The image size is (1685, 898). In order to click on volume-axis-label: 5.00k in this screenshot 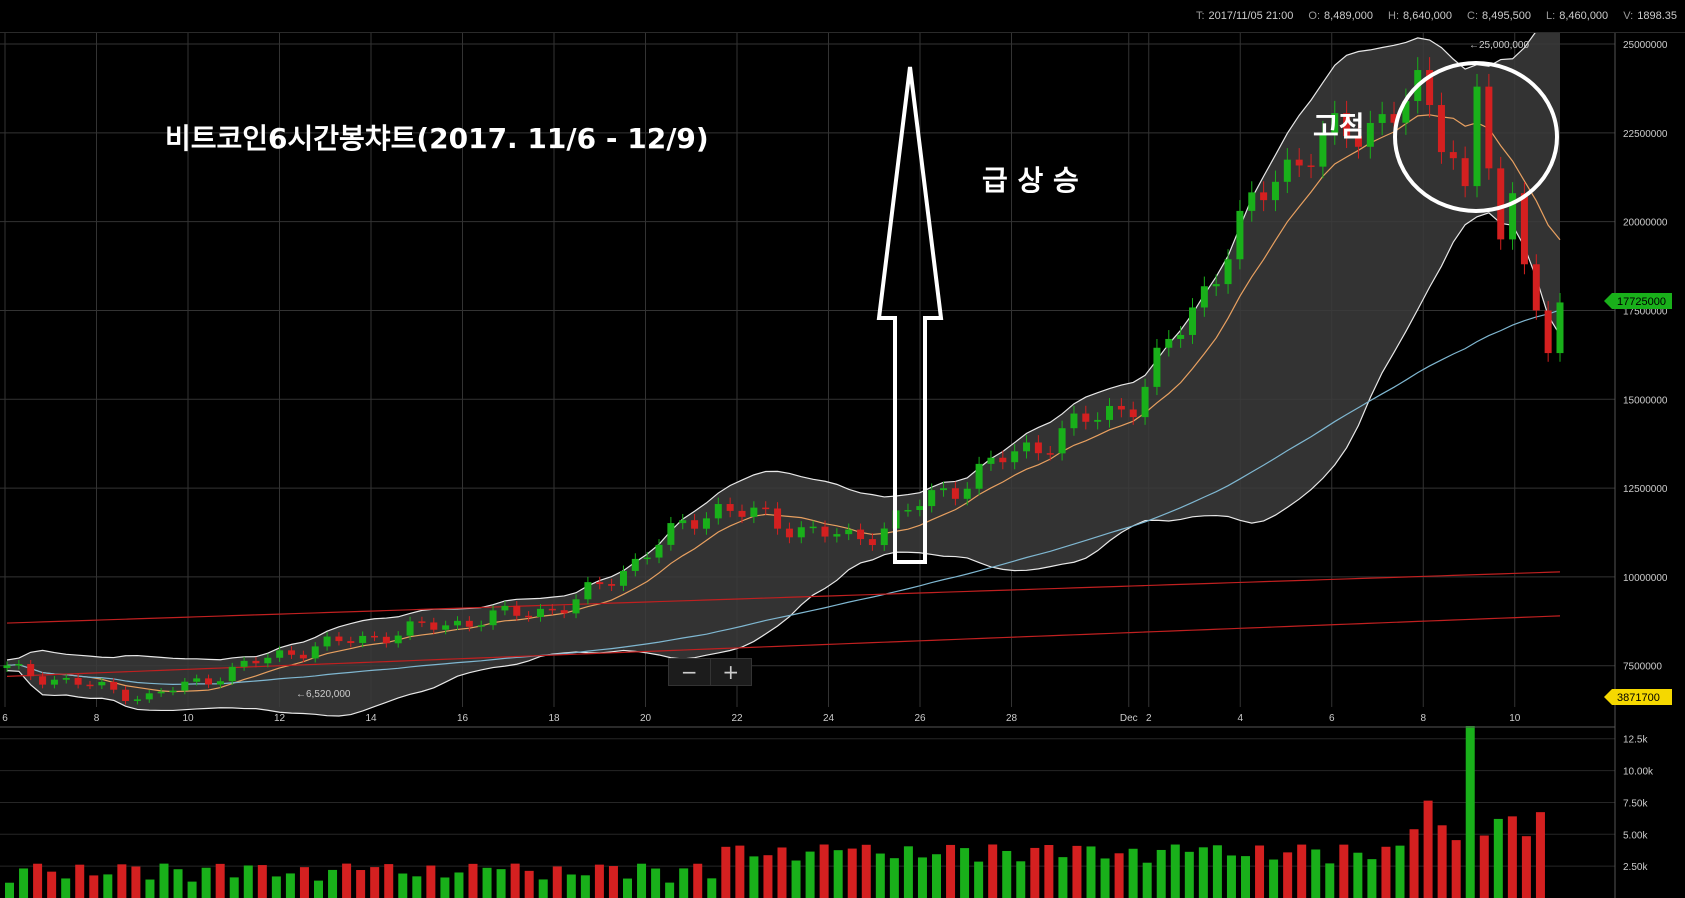, I will do `click(1635, 835)`.